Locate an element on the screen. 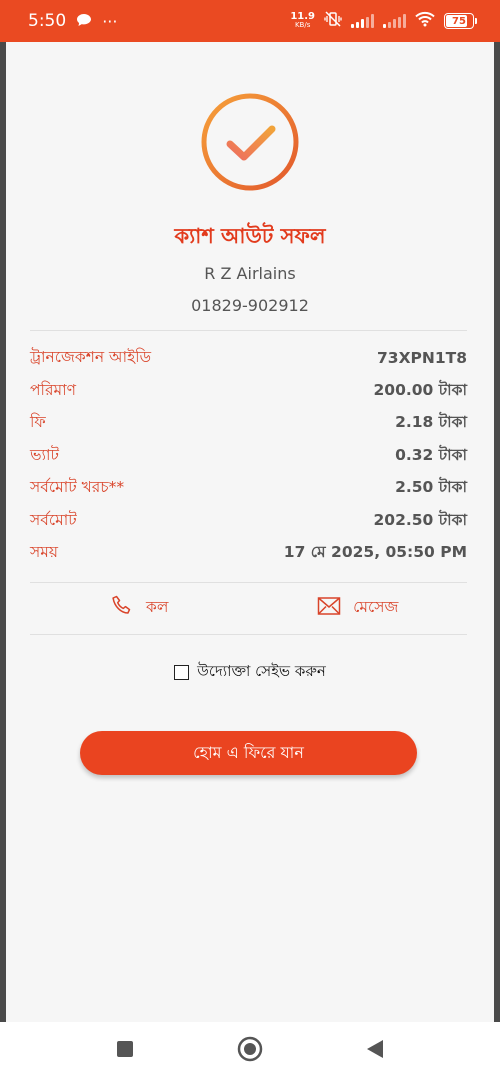 The width and height of the screenshot is (500, 1080). detail-row-total-charge: সর্বমোট খরচ** 2.50 টাকা is located at coordinates (248, 487).